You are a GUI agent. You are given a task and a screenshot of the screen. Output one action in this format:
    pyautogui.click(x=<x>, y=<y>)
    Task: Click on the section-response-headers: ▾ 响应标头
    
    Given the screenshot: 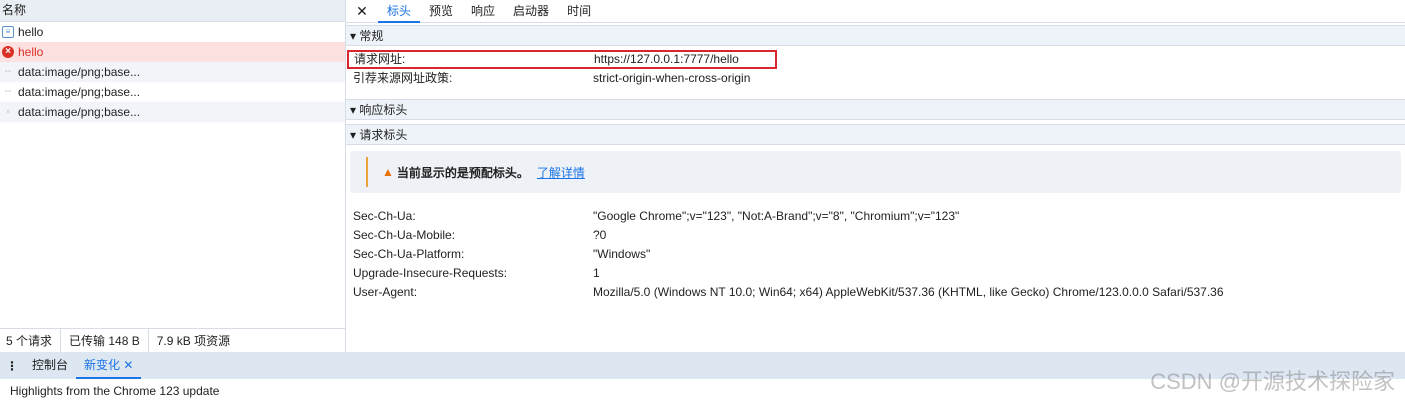 What is the action you would take?
    pyautogui.click(x=875, y=109)
    